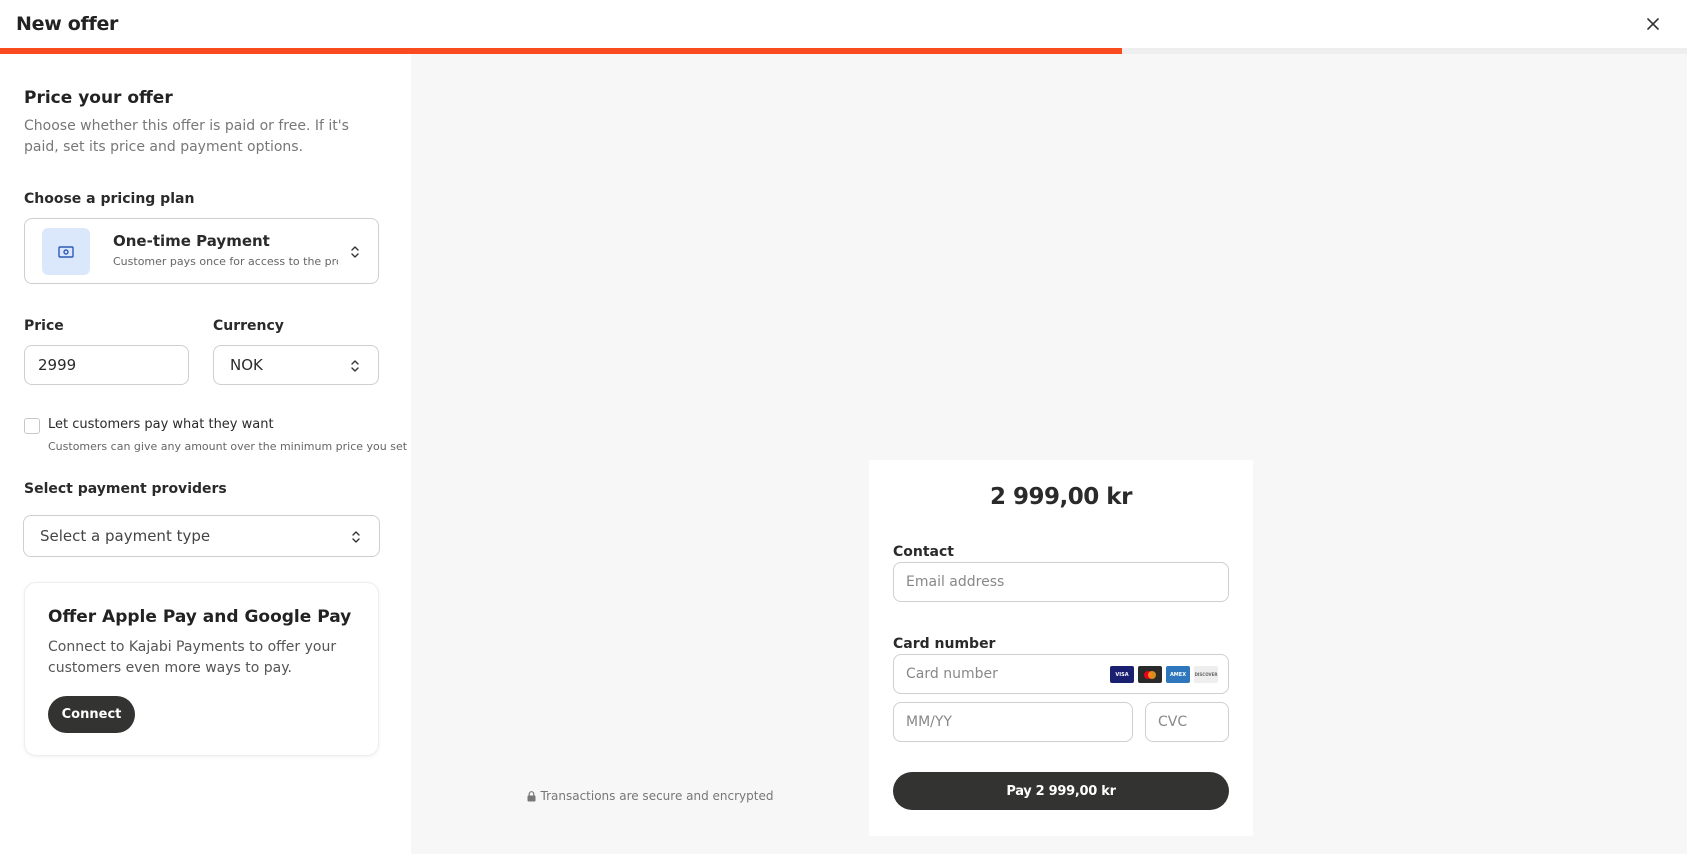  I want to click on promo-card-title: Offer Apple Pay and Google Pay, so click(200, 617).